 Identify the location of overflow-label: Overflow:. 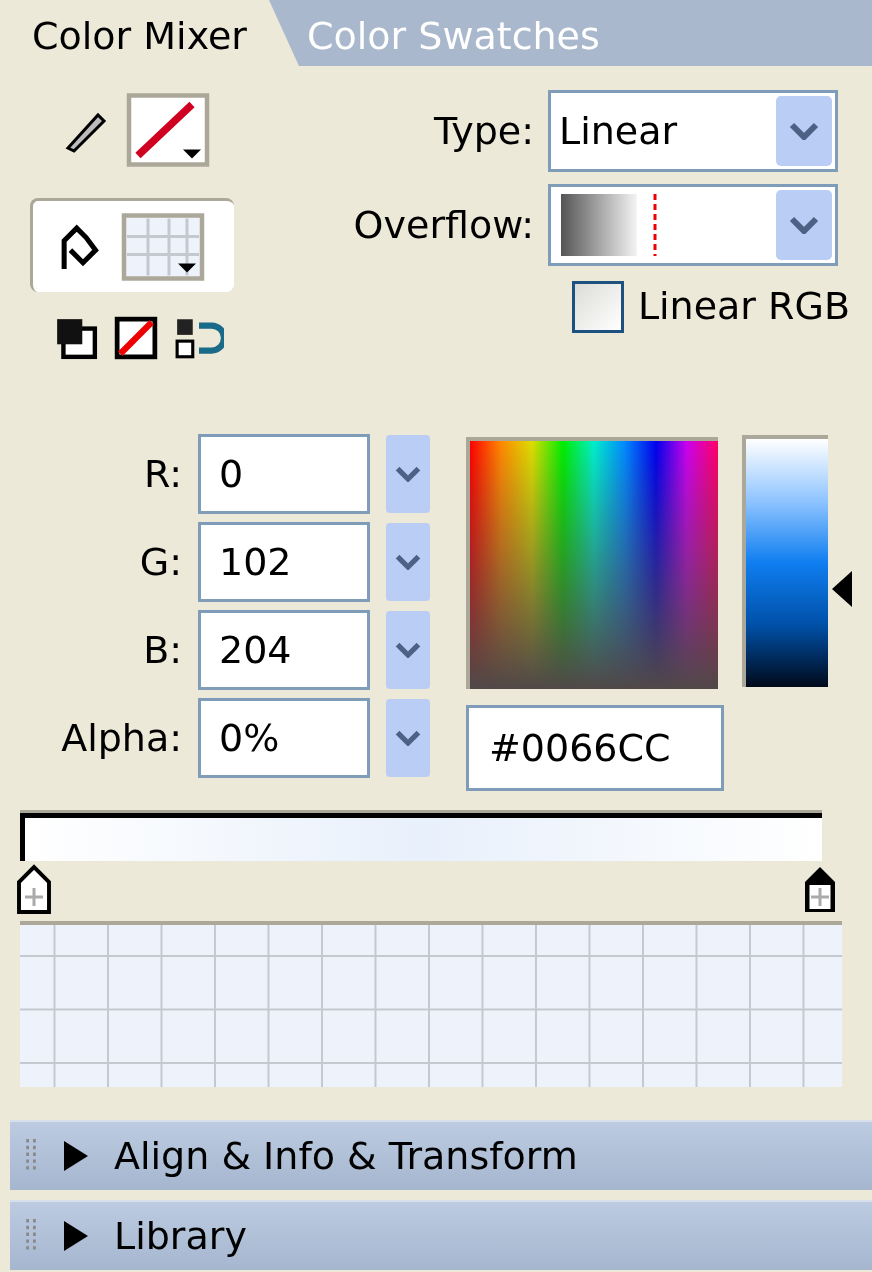
(443, 225).